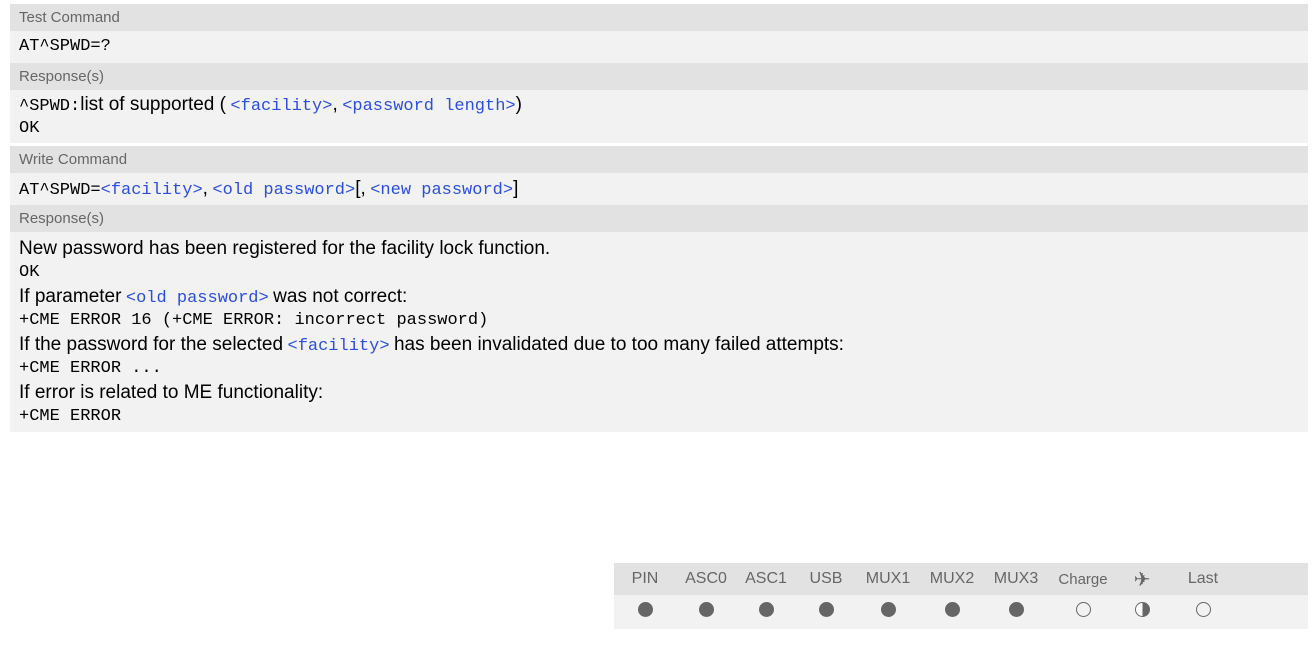  I want to click on close-paren: ), so click(518, 104).